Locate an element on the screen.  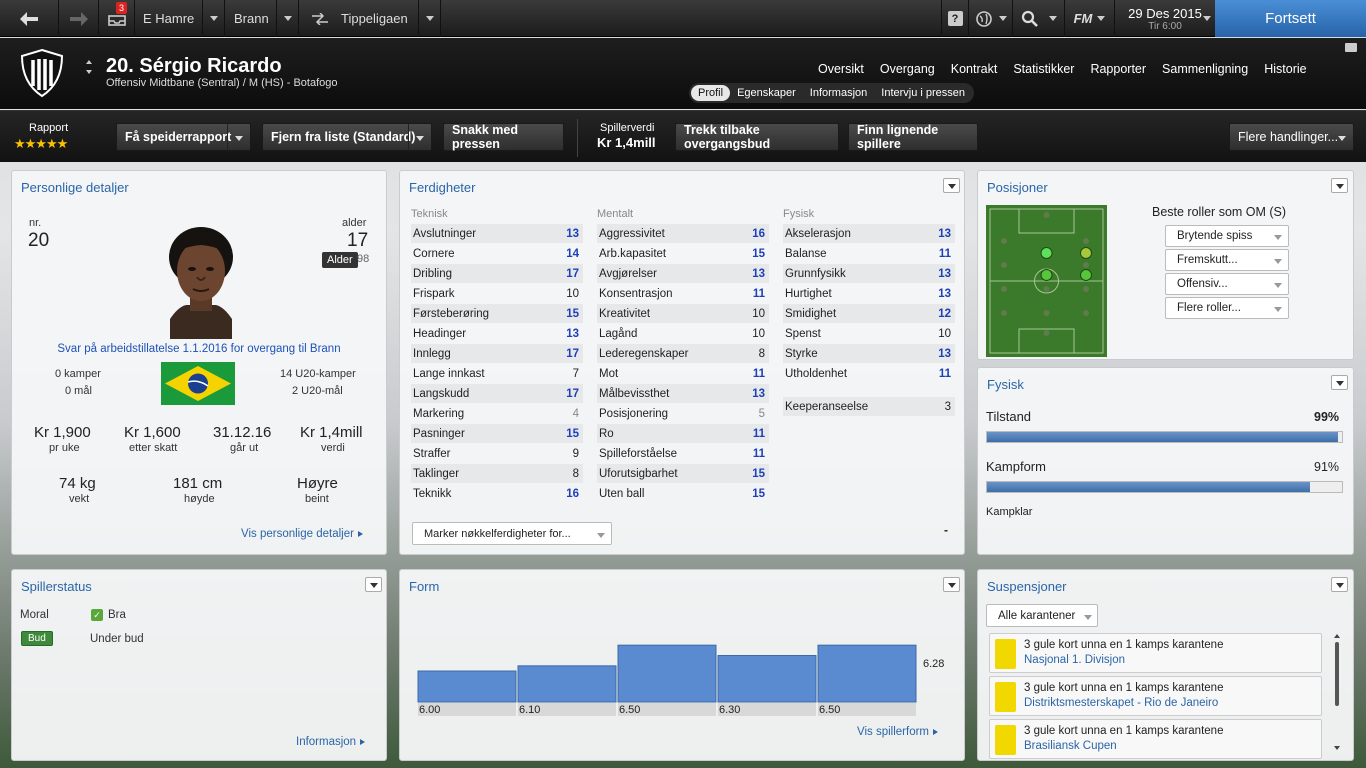
attribute-row: Spenst 10 is located at coordinates (869, 333).